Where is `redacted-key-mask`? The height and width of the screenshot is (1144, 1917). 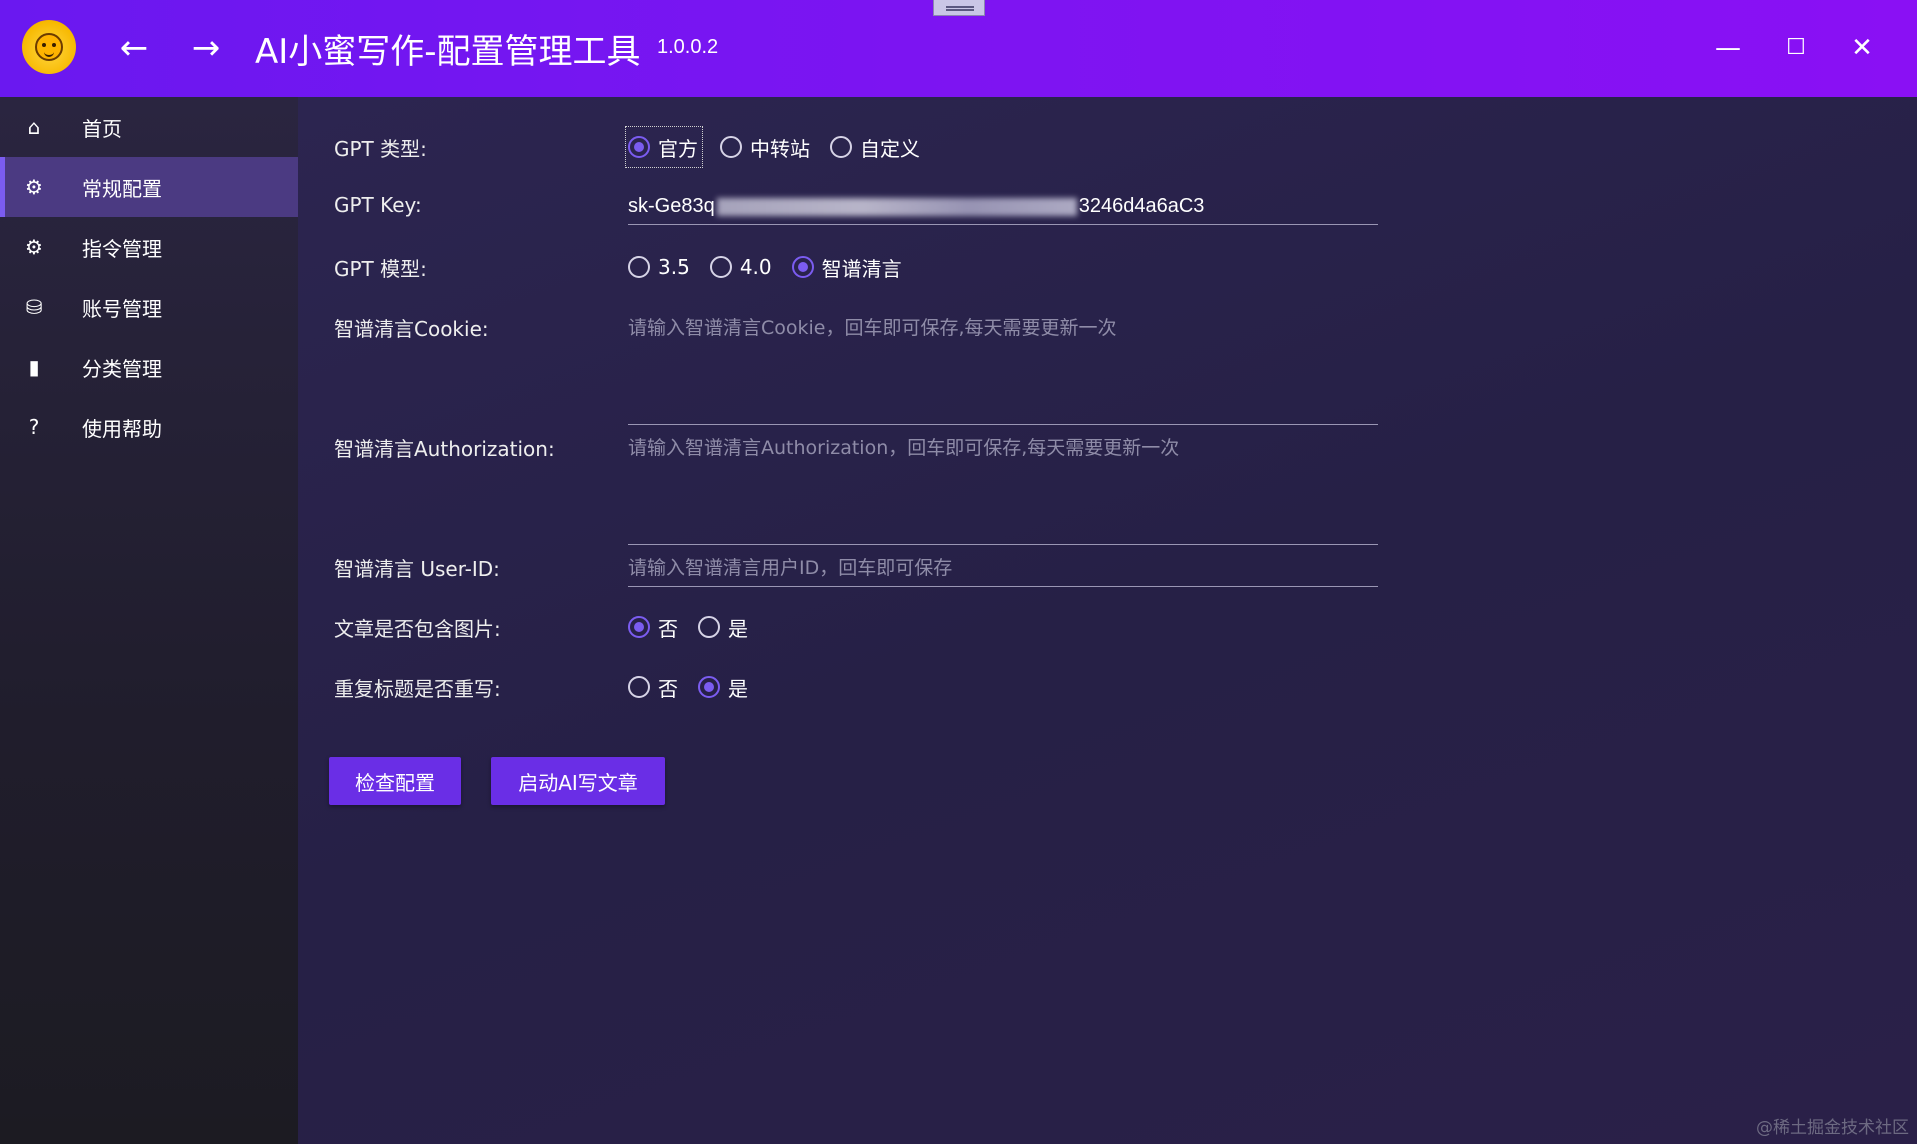 redacted-key-mask is located at coordinates (896, 206).